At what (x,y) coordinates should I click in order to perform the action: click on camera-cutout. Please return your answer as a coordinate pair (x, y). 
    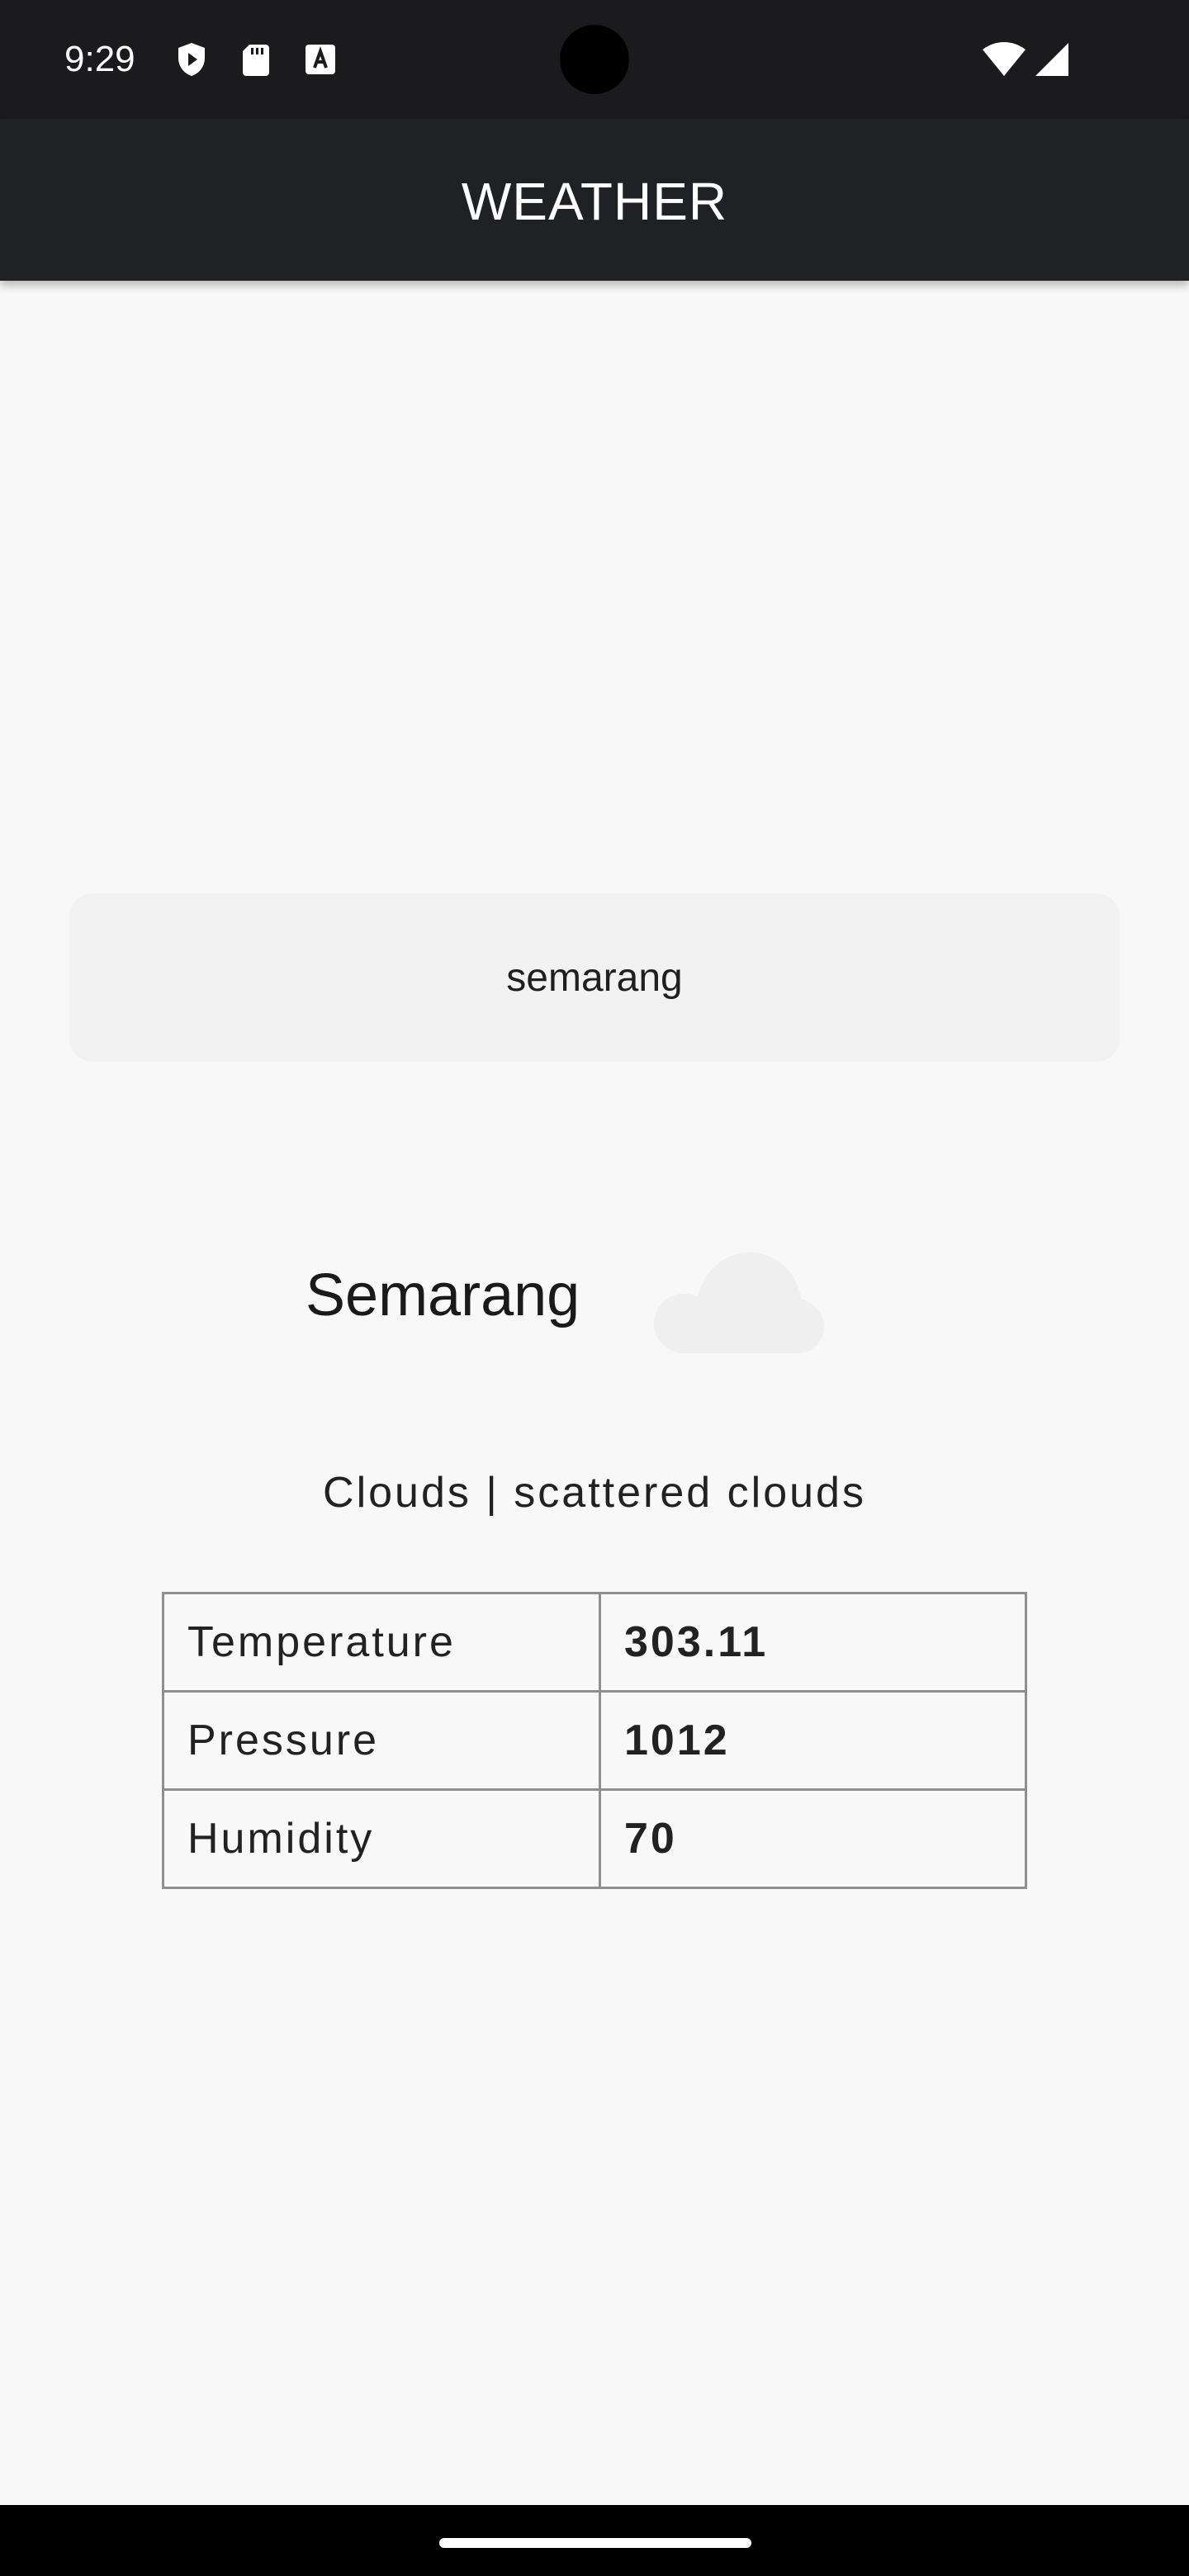
    Looking at the image, I should click on (594, 59).